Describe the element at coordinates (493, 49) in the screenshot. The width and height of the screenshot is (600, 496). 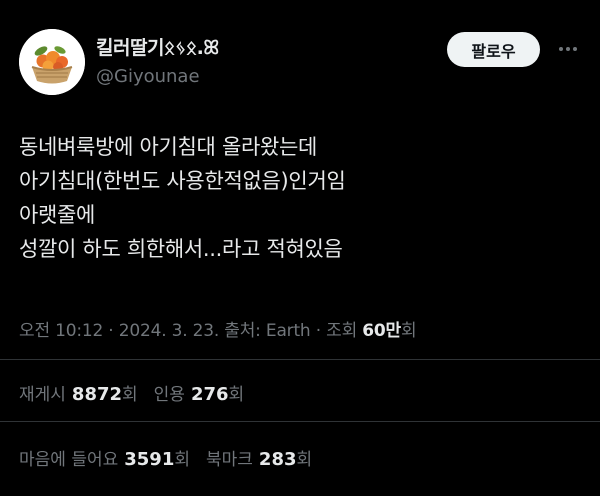
I see `follow-button: 팔로우` at that location.